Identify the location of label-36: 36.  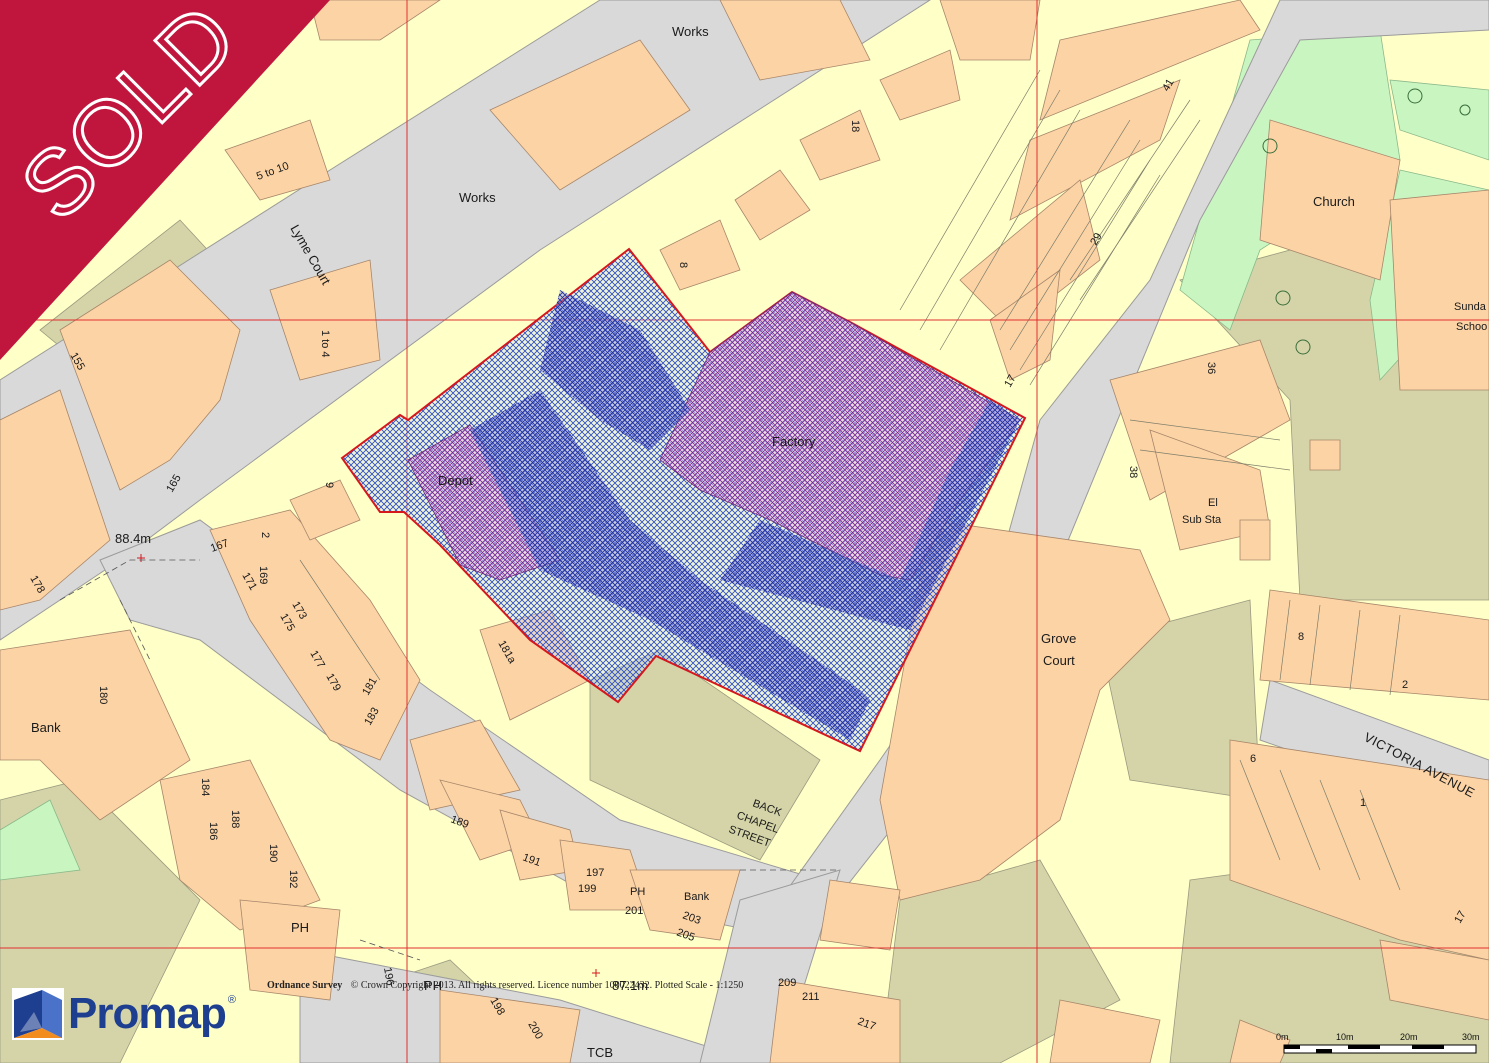
(1211, 368).